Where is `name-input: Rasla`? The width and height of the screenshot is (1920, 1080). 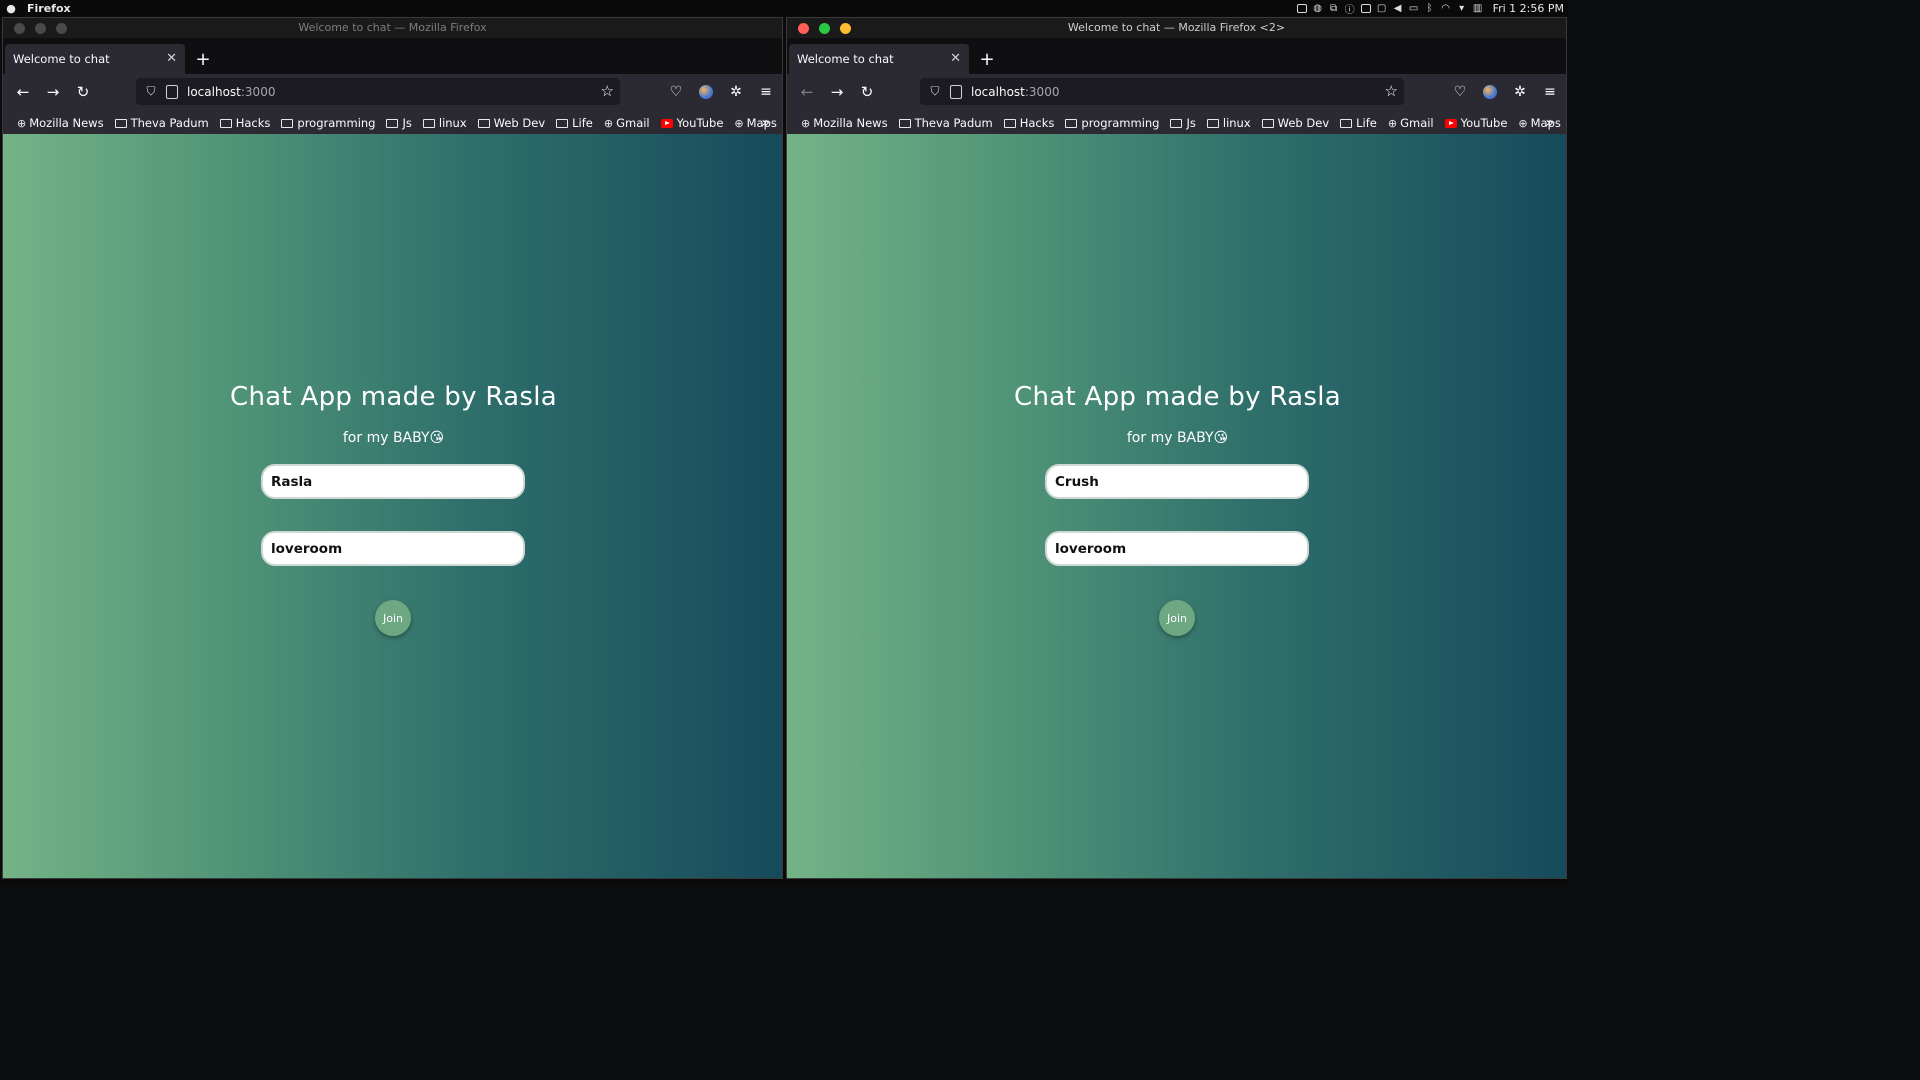 name-input: Rasla is located at coordinates (393, 481).